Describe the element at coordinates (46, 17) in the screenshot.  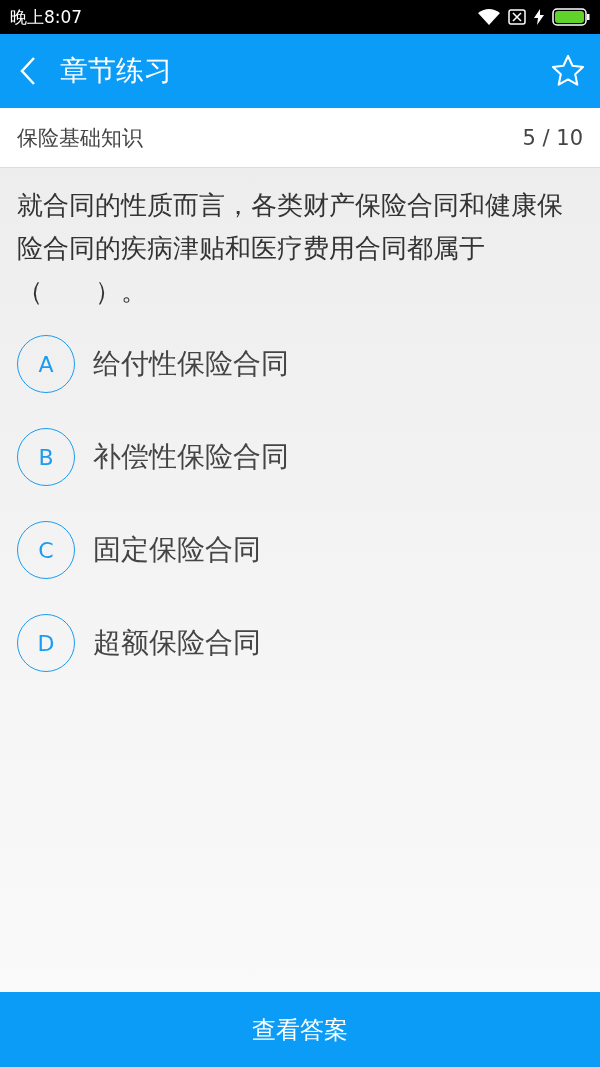
I see `status-time: 晚上8:07` at that location.